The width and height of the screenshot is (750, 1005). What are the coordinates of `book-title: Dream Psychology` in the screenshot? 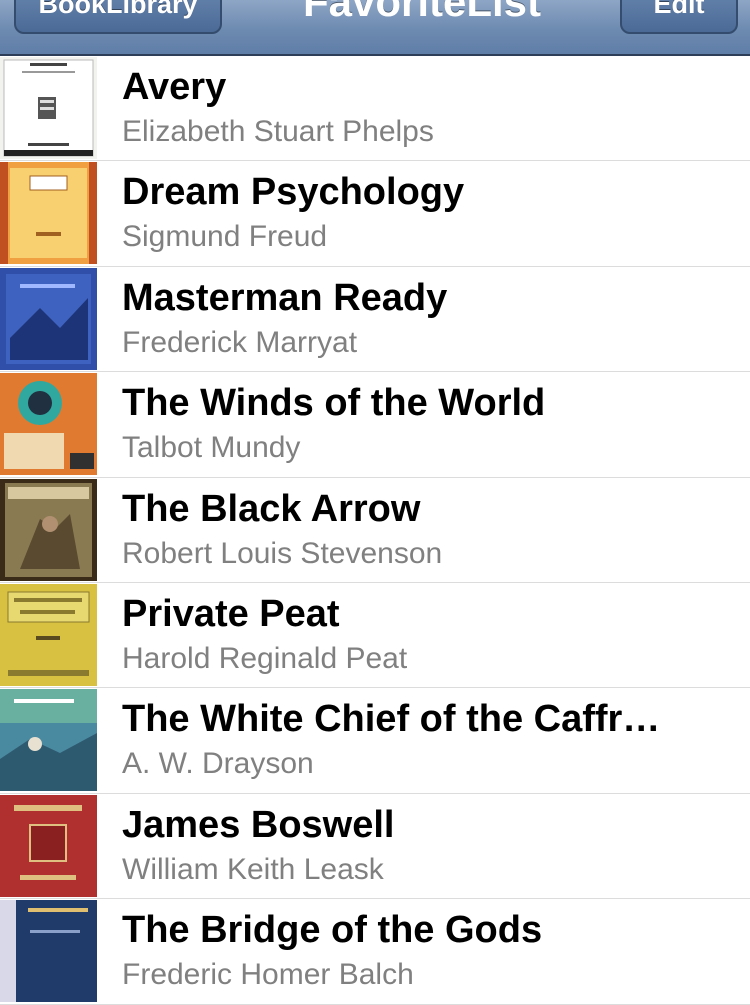 It's located at (293, 192).